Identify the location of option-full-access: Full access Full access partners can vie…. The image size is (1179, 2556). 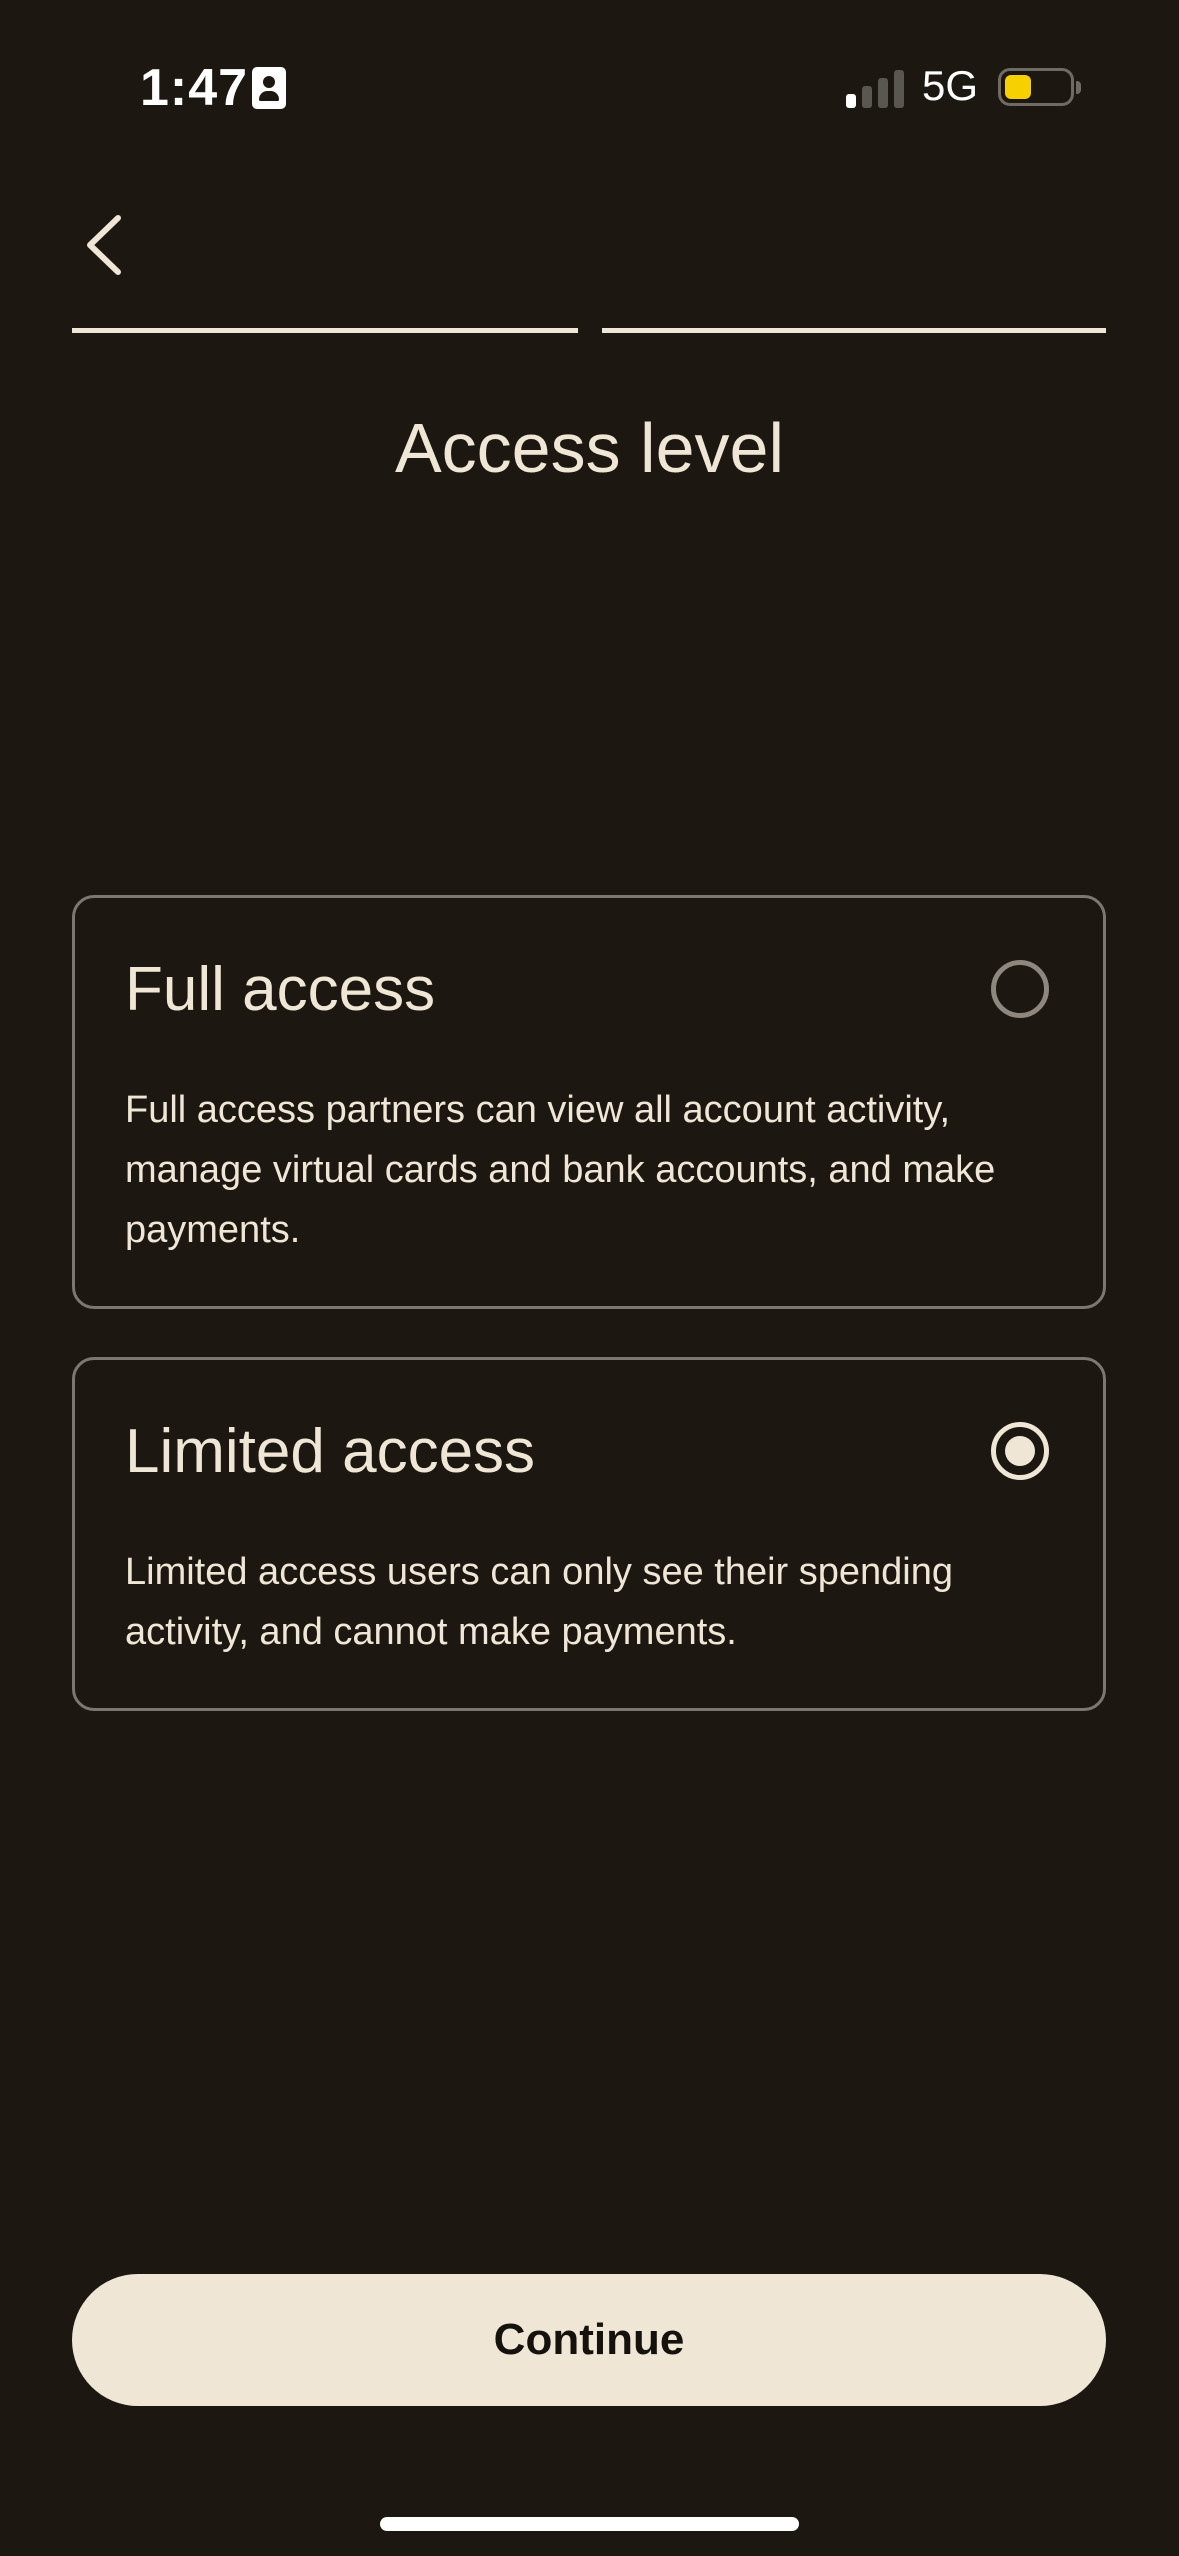
(589, 1102).